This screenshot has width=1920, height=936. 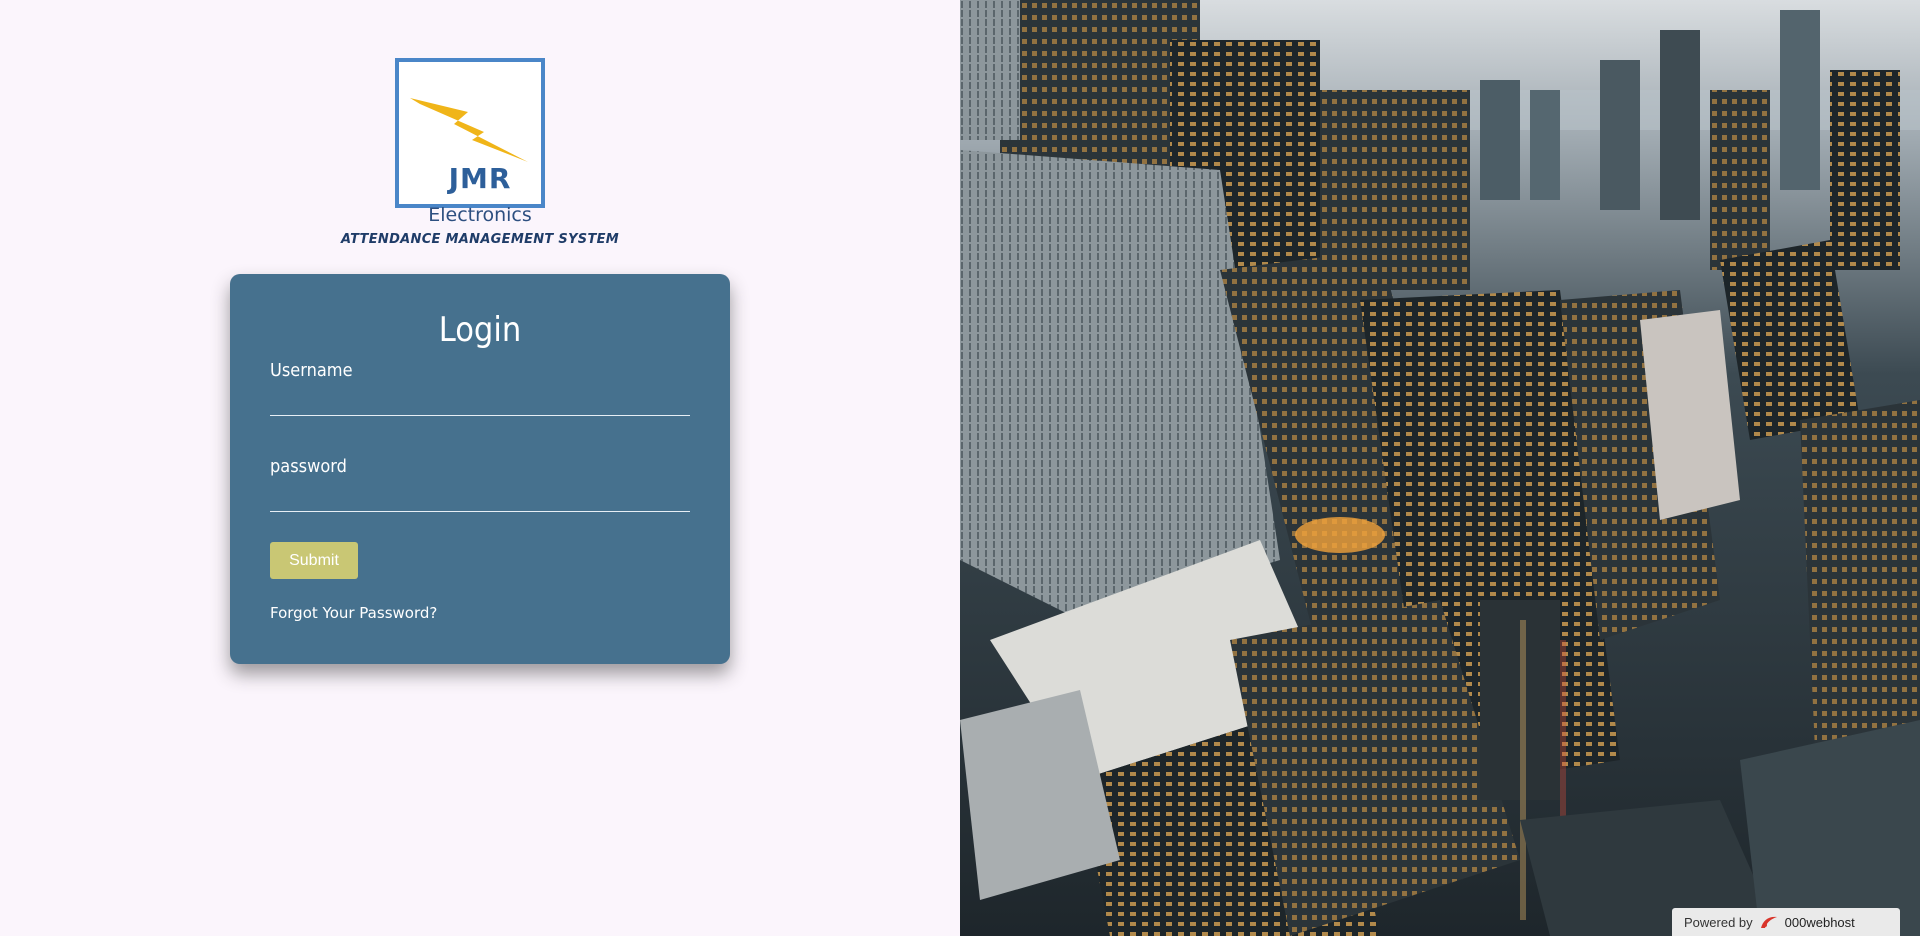 What do you see at coordinates (480, 178) in the screenshot?
I see `logo-brand-text: JMR` at bounding box center [480, 178].